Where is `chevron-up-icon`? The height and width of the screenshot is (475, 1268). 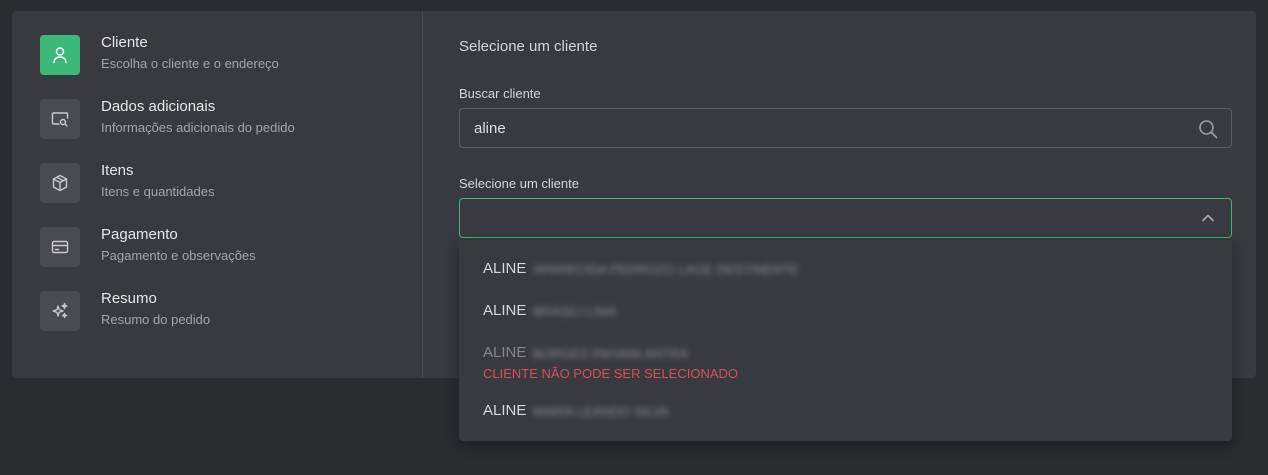 chevron-up-icon is located at coordinates (1208, 218).